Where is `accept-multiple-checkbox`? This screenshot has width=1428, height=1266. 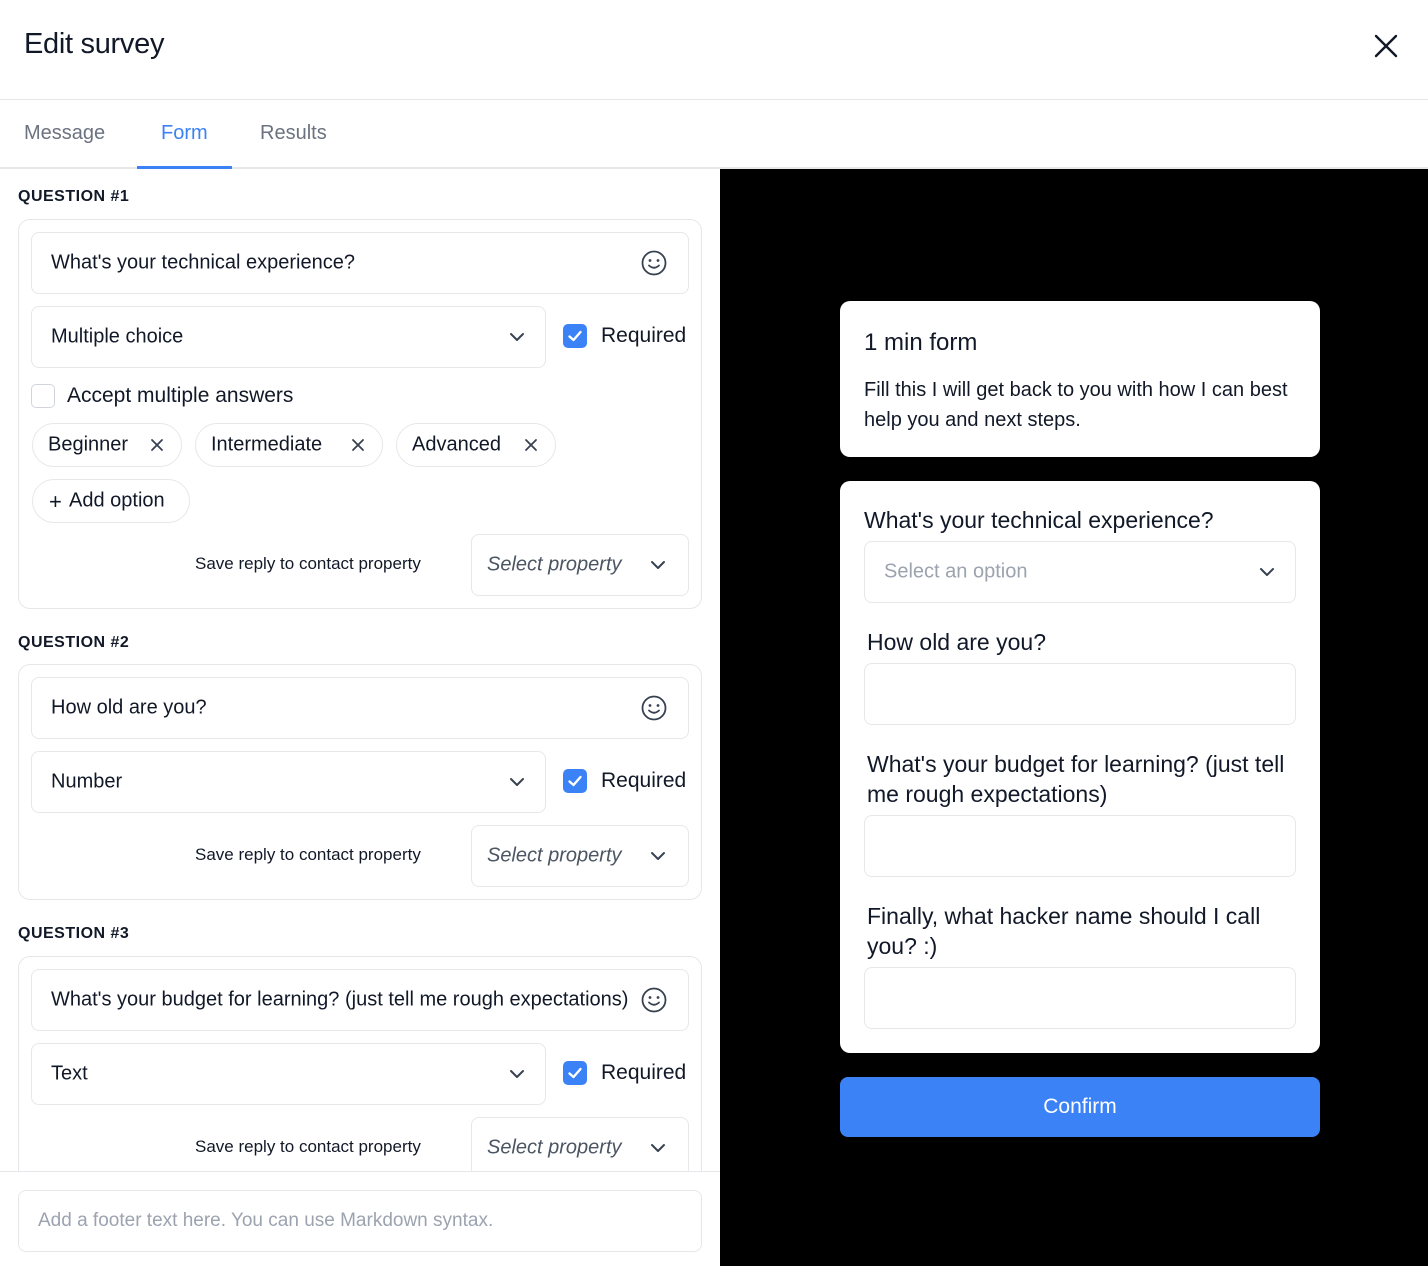 accept-multiple-checkbox is located at coordinates (43, 396).